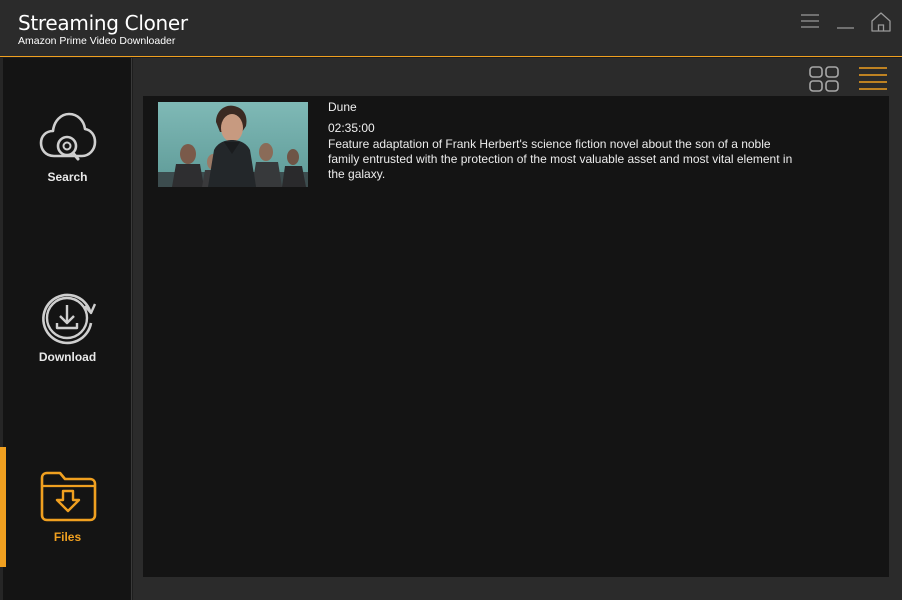 This screenshot has height=600, width=902. I want to click on menu-icon, so click(810, 21).